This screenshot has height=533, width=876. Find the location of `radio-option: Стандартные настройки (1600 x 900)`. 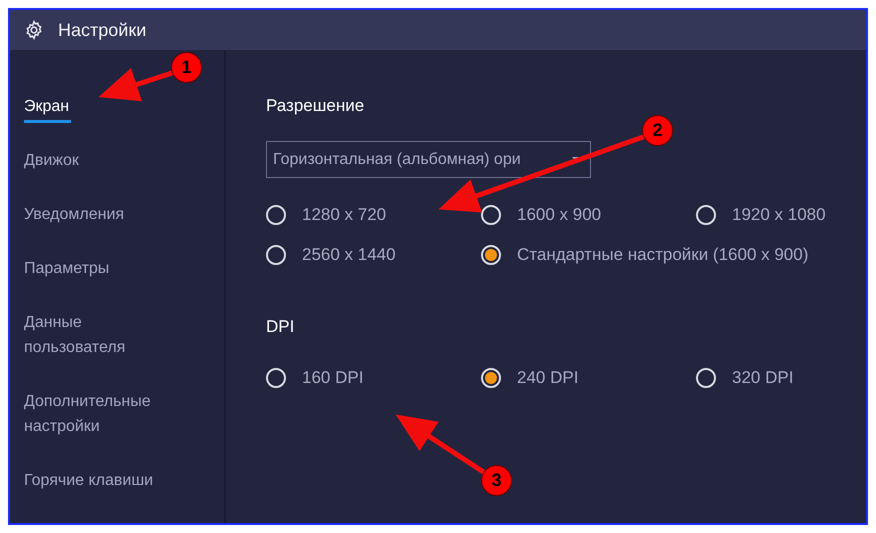

radio-option: Стандартные настройки (1600 x 900) is located at coordinates (644, 255).